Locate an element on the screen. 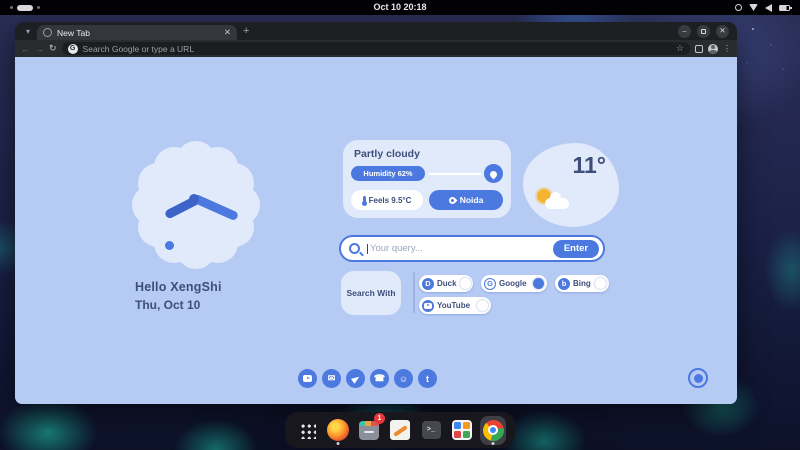  app-store-icon is located at coordinates (462, 430).